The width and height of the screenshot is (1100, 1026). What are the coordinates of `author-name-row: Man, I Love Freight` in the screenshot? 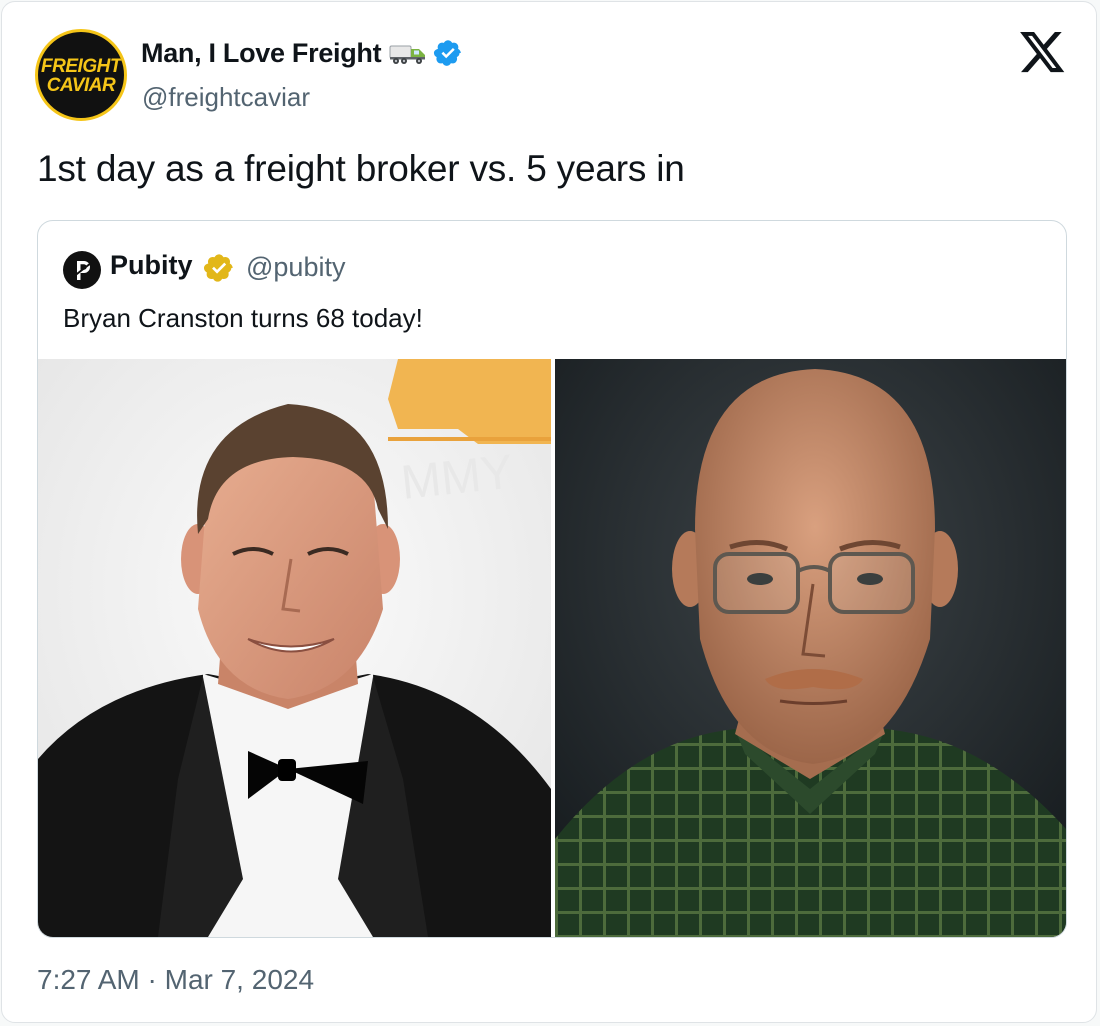 It's located at (302, 53).